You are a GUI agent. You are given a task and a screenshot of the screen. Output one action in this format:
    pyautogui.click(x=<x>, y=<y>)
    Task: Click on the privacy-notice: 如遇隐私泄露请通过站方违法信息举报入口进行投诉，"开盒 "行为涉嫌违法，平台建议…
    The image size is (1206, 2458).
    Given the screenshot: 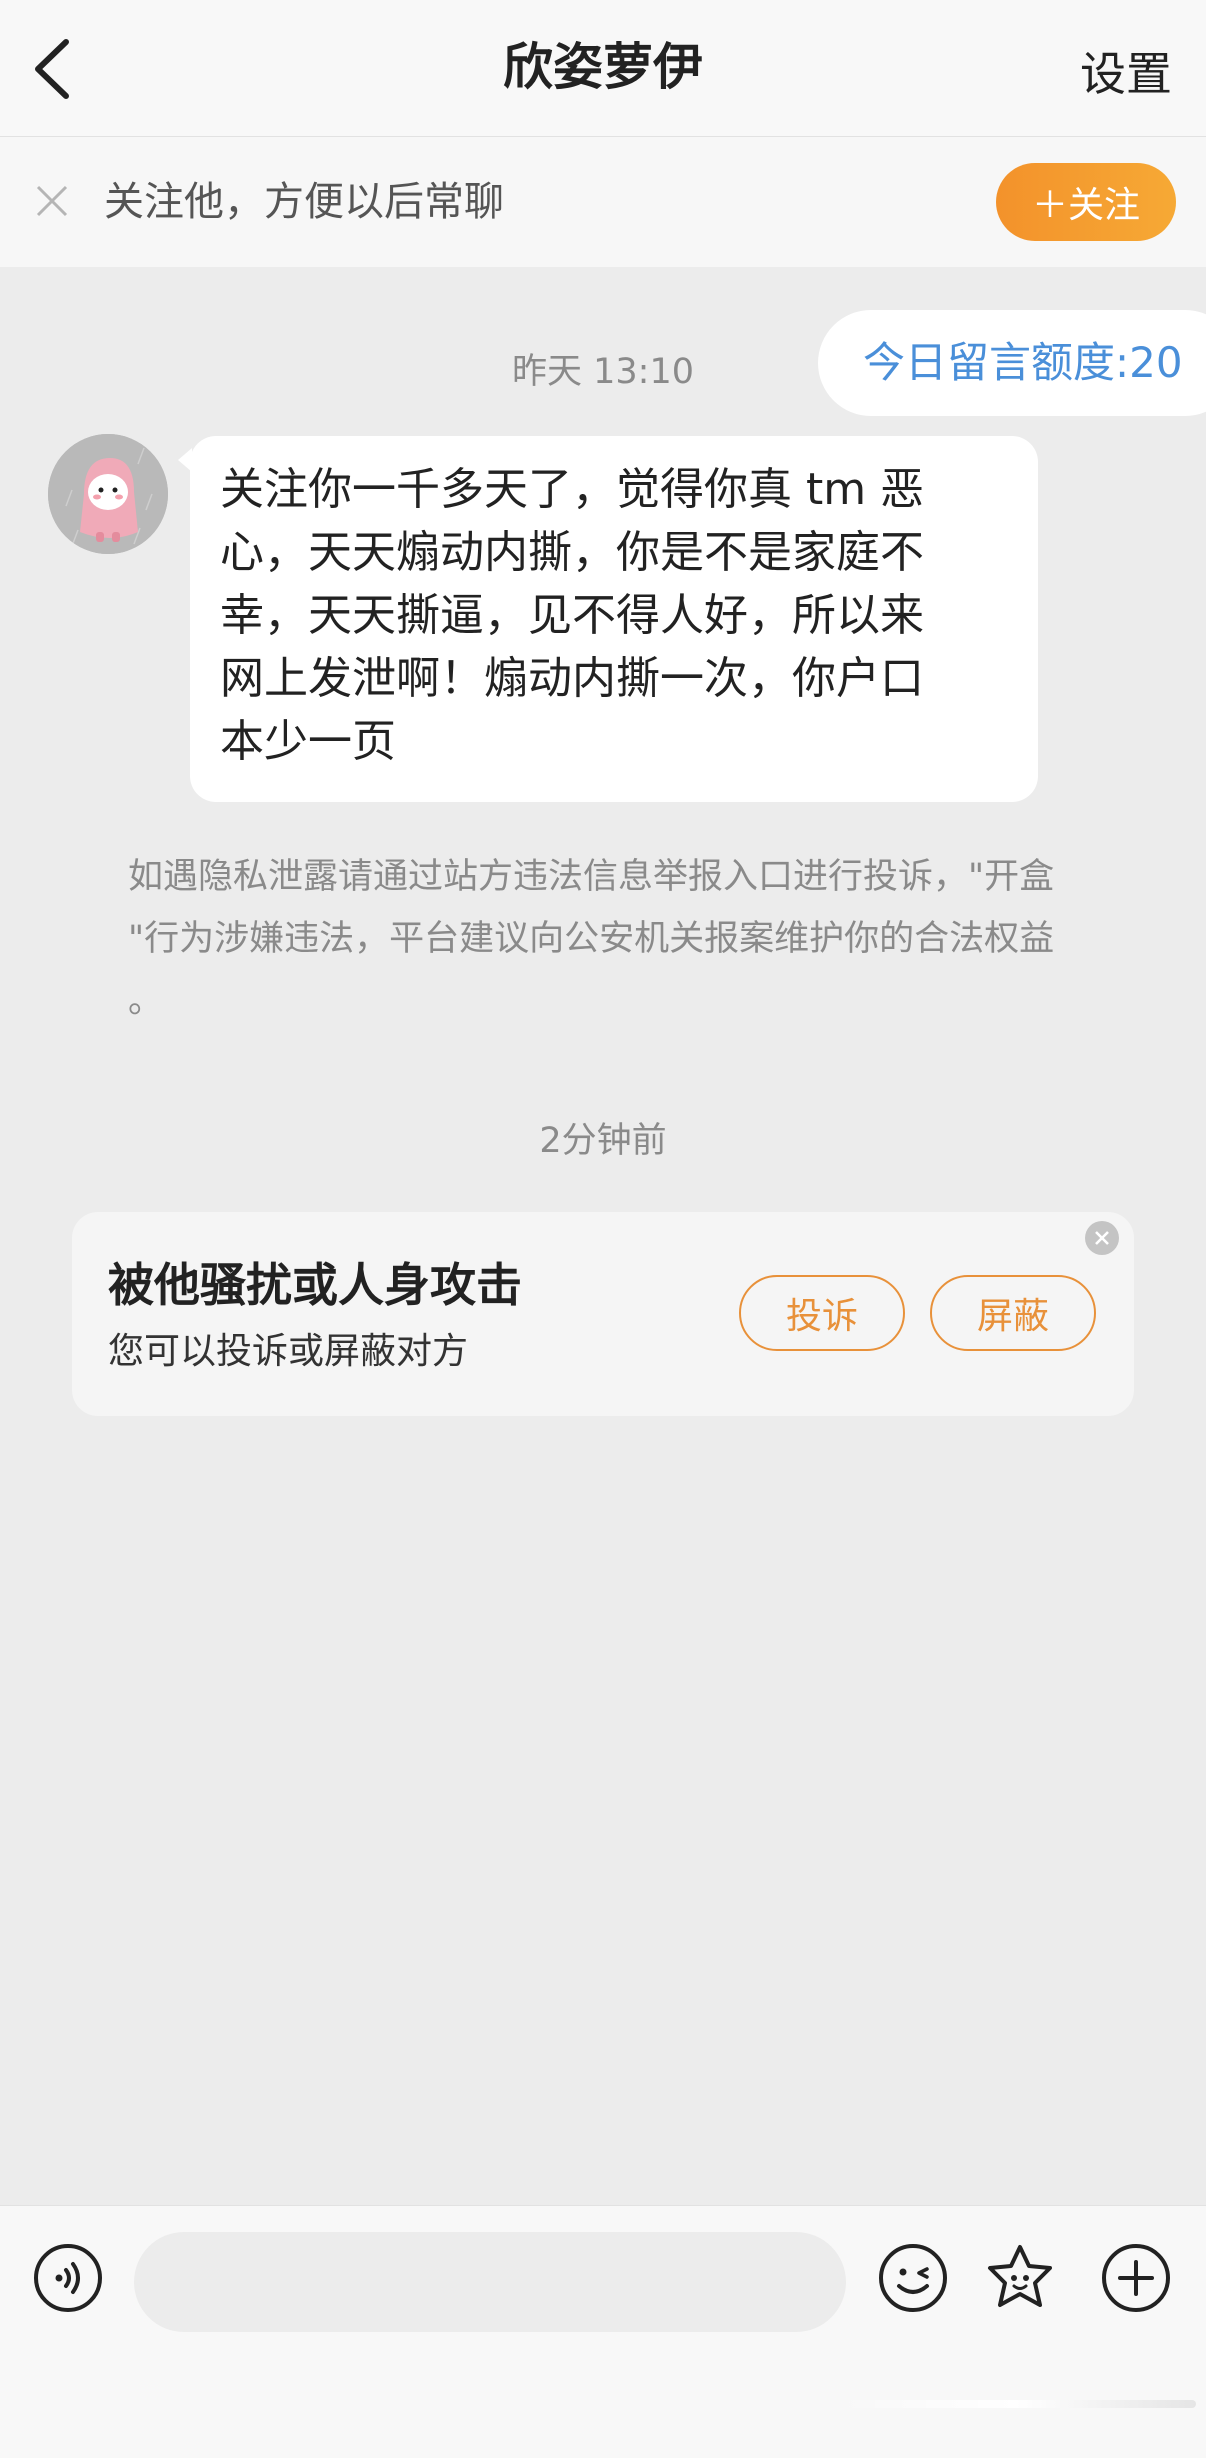 What is the action you would take?
    pyautogui.click(x=608, y=939)
    